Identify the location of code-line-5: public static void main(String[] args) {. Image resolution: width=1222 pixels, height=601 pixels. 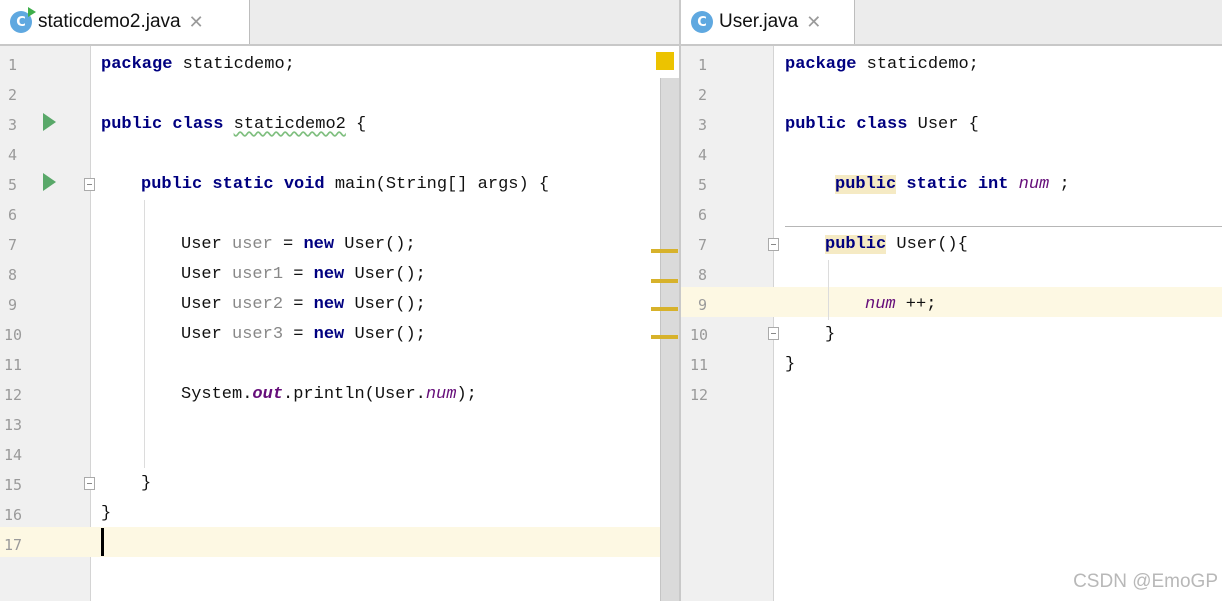
(345, 185).